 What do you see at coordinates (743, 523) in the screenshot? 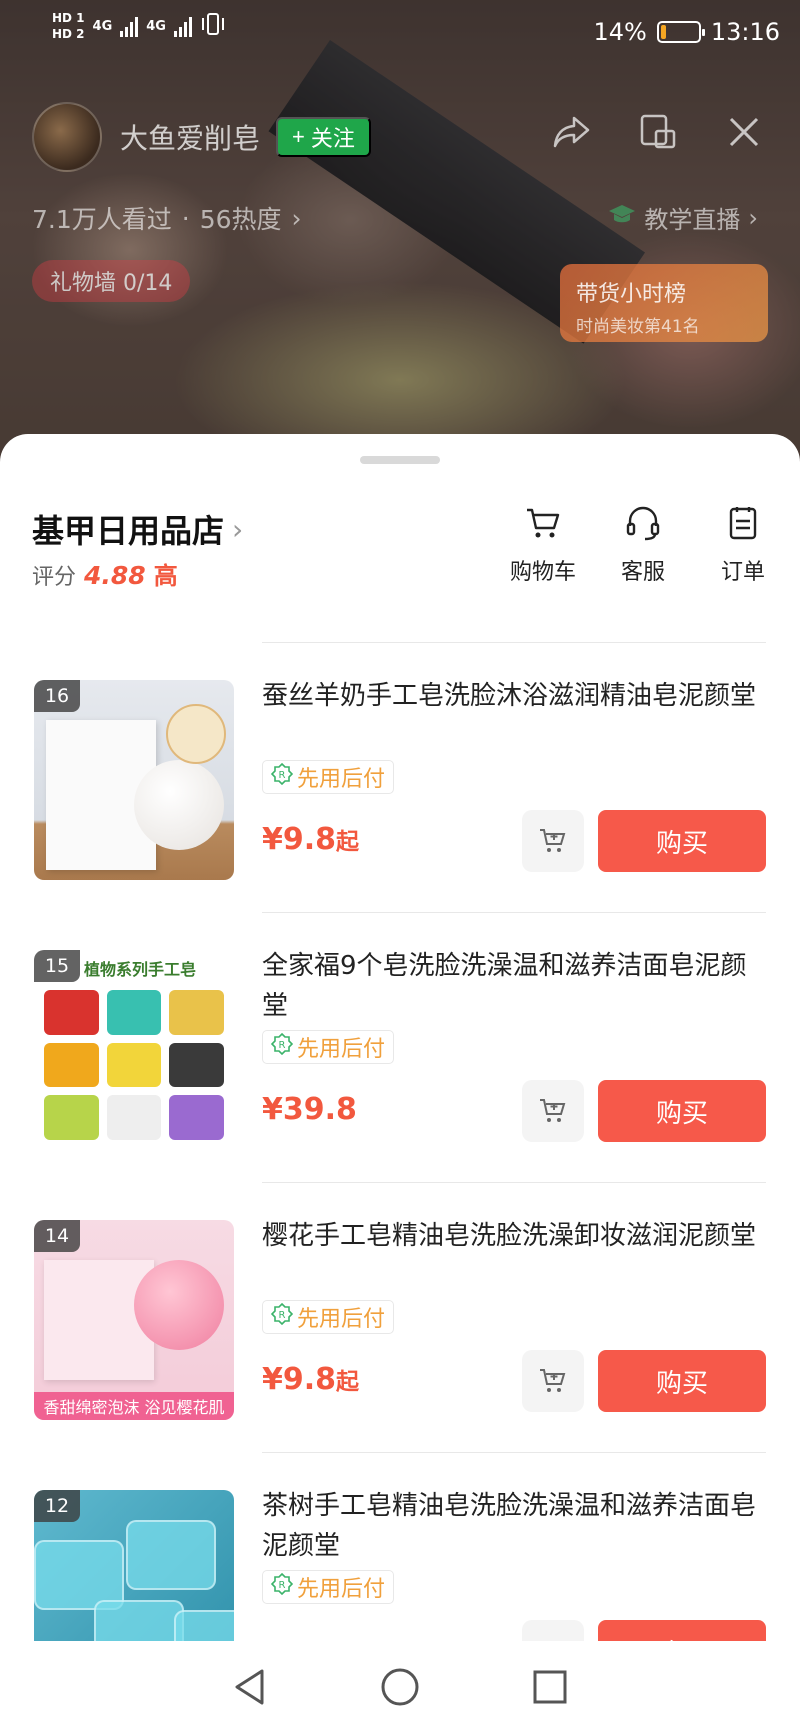
I see `order-icon` at bounding box center [743, 523].